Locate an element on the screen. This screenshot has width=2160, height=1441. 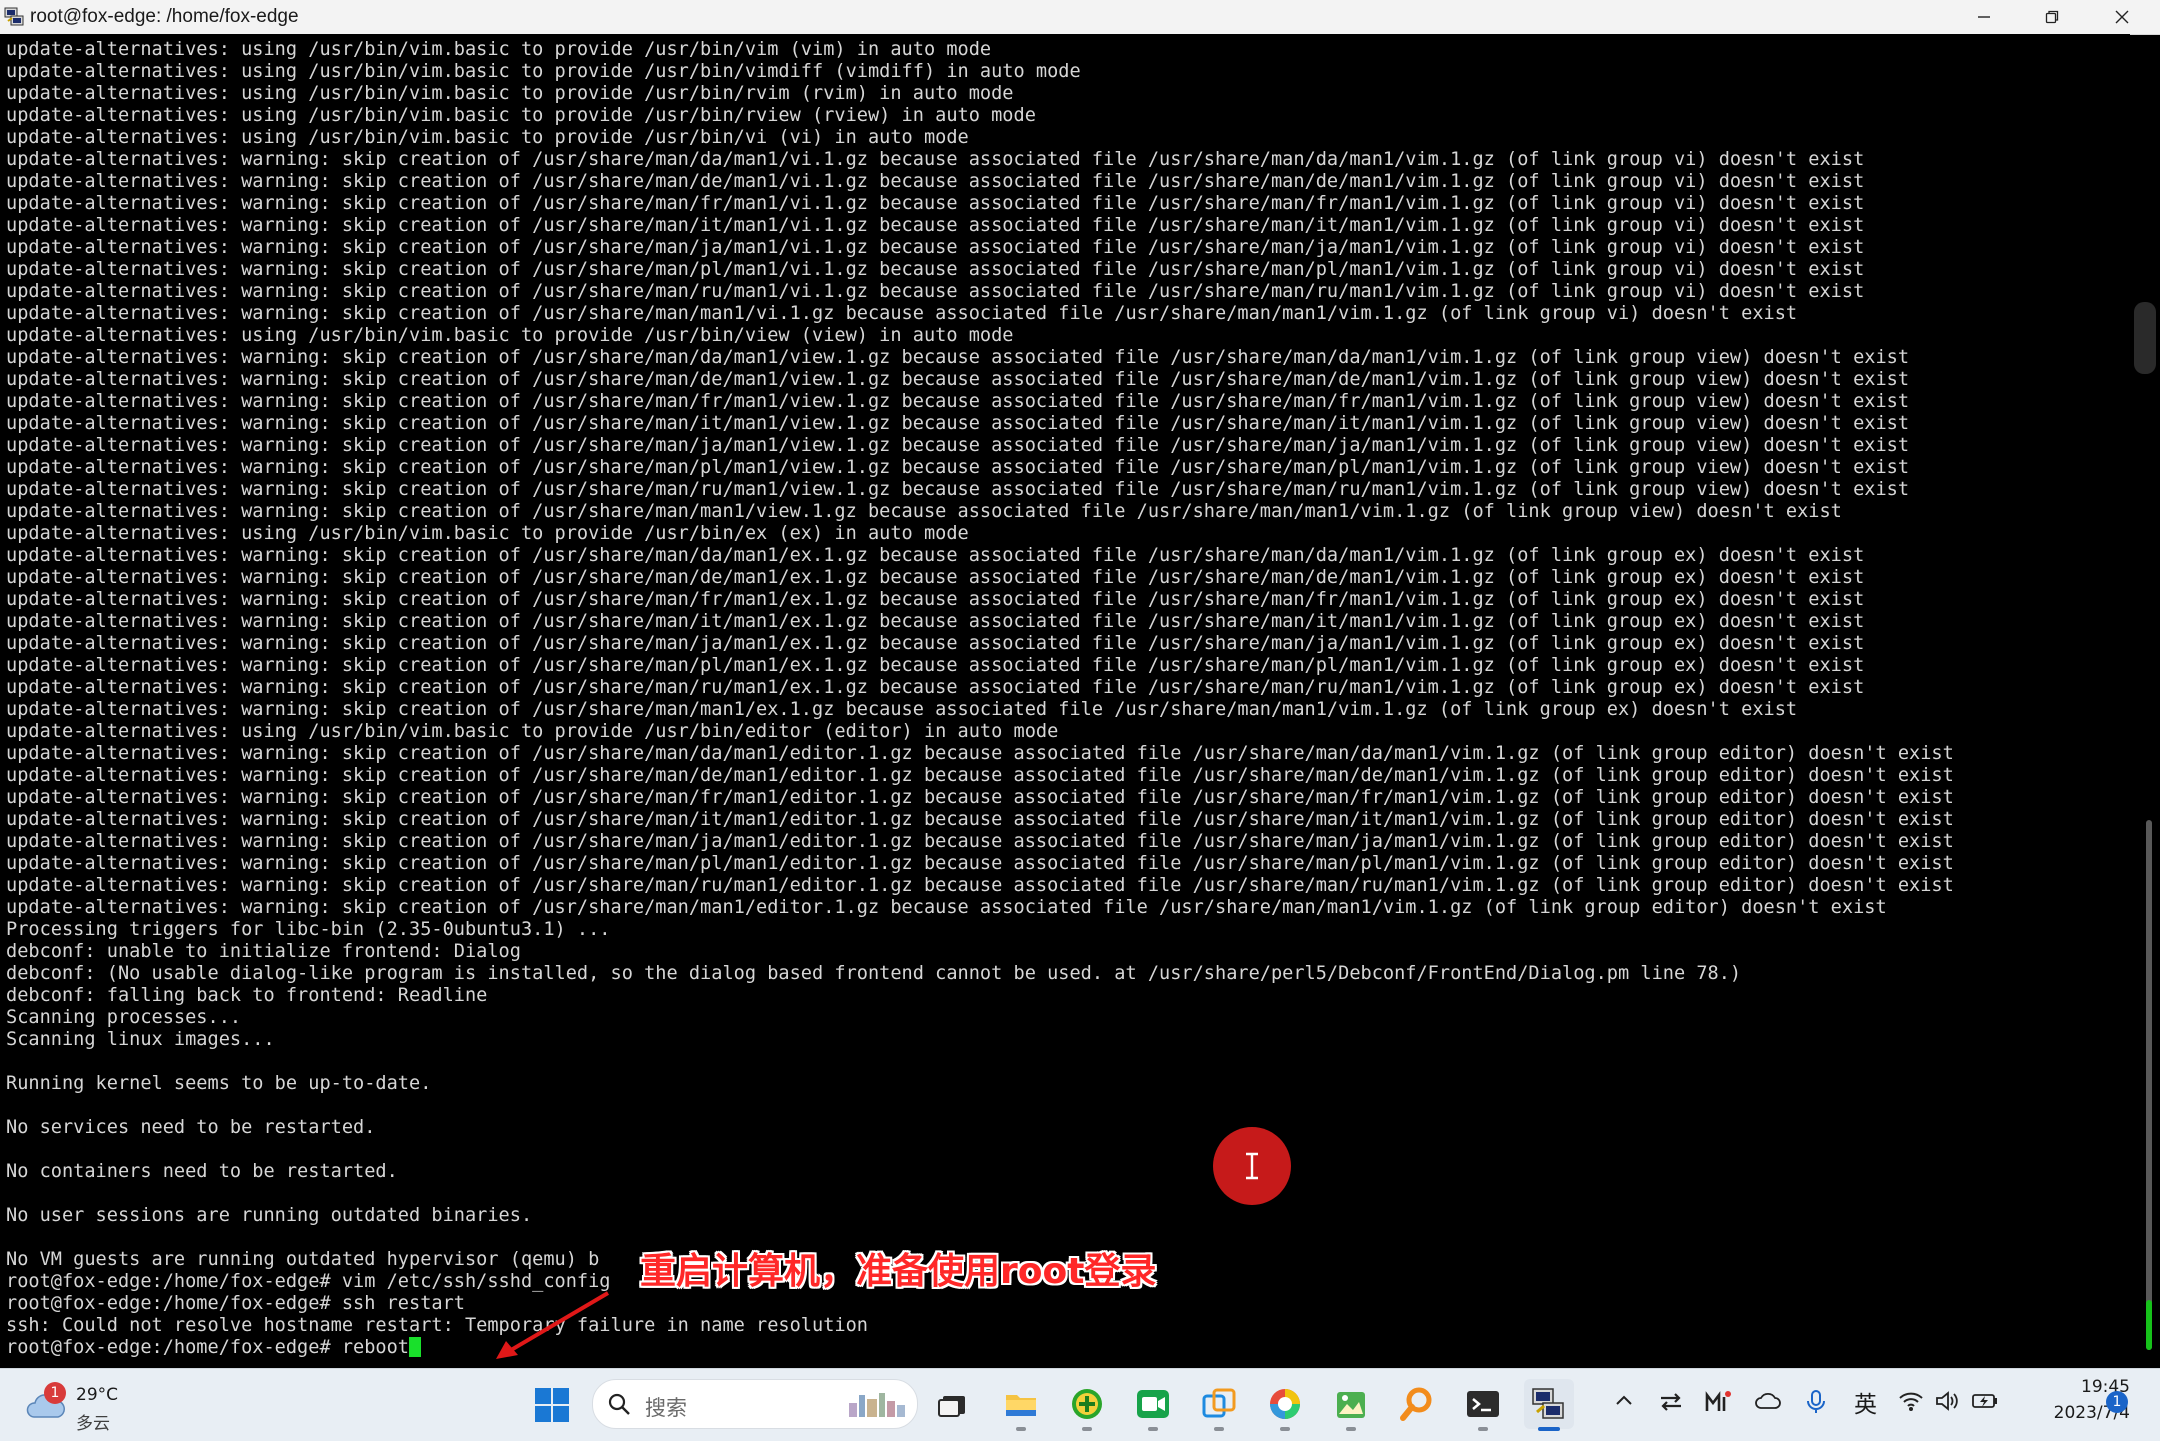
putty-icon is located at coordinates (14, 16).